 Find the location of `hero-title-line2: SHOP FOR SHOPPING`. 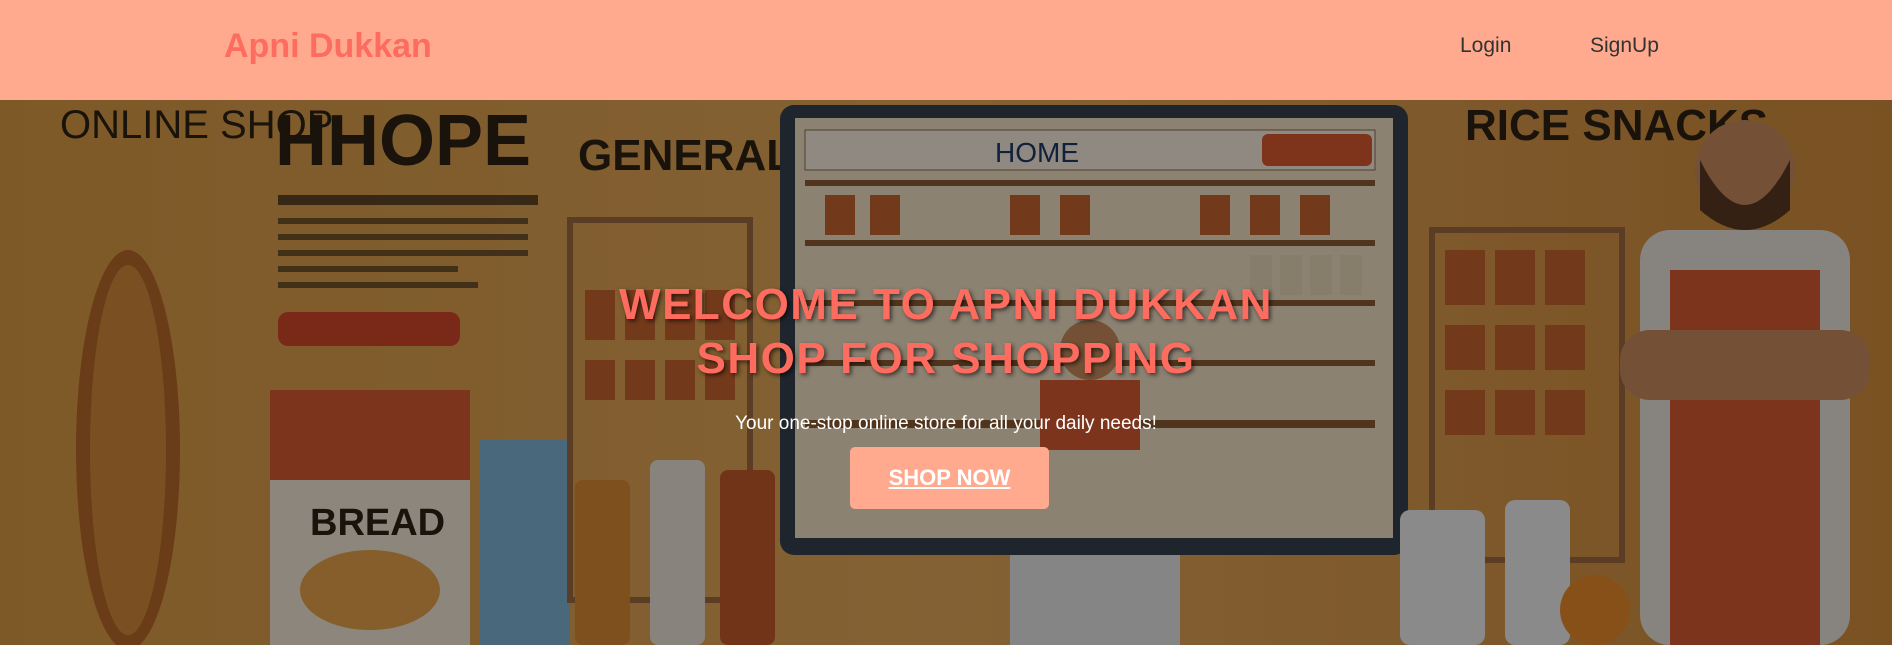

hero-title-line2: SHOP FOR SHOPPING is located at coordinates (946, 358).